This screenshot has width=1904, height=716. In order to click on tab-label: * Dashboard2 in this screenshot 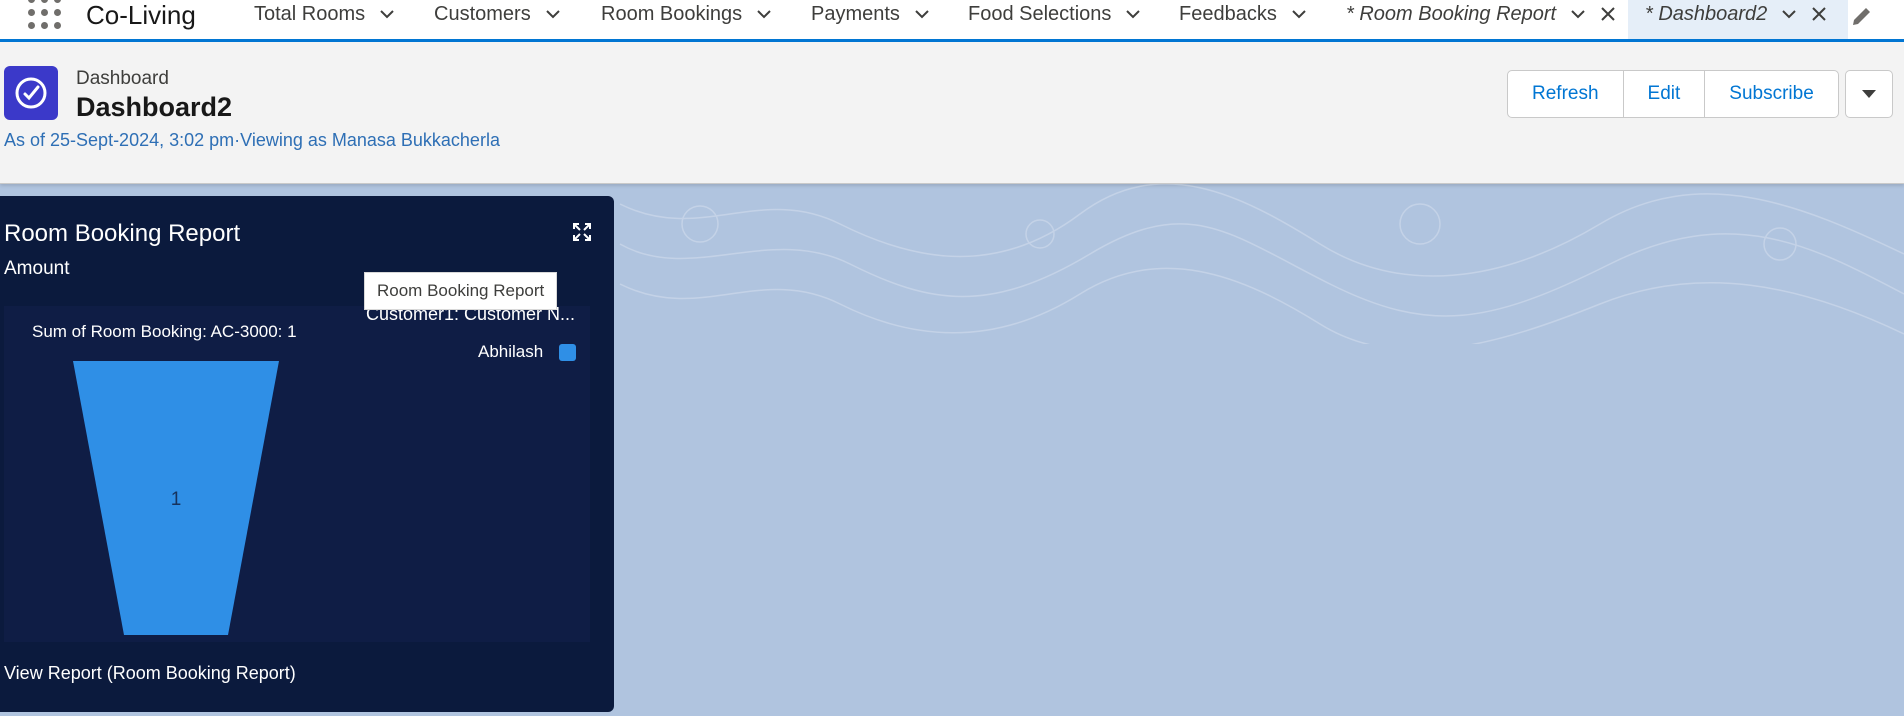, I will do `click(1706, 14)`.